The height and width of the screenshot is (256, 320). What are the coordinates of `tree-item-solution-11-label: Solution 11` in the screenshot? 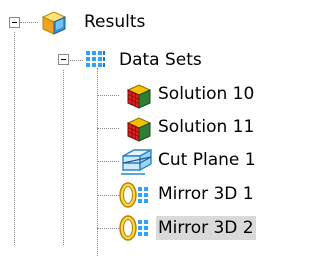 It's located at (206, 127).